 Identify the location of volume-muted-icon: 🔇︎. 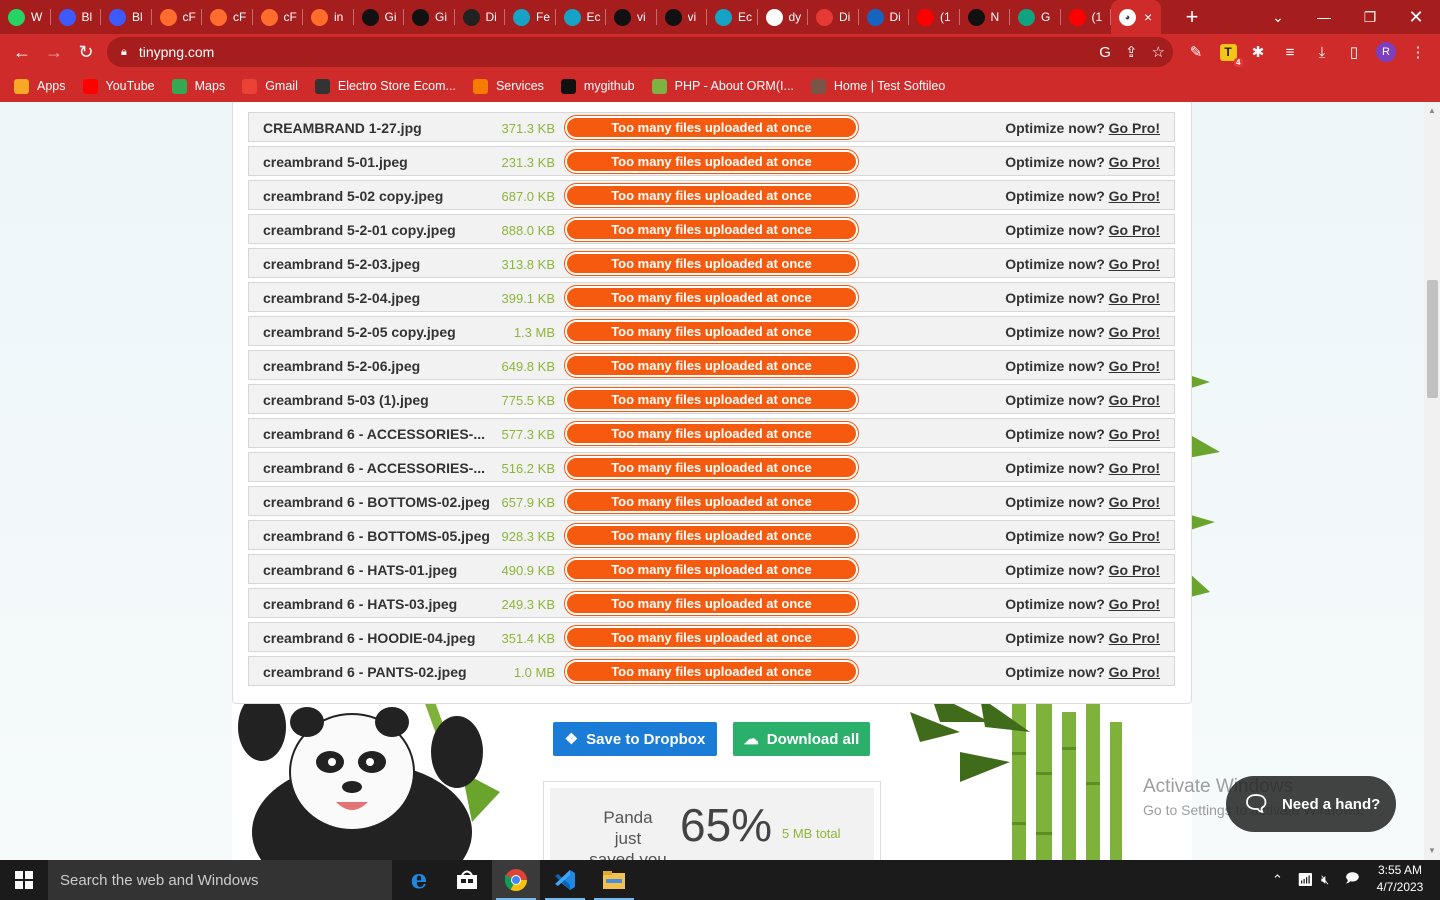
(1325, 880).